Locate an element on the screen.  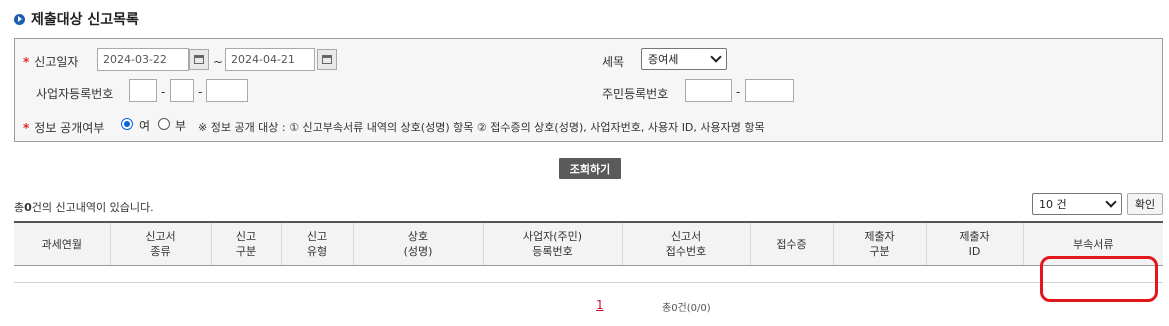
biz-reg-no-part2 is located at coordinates (182, 90).